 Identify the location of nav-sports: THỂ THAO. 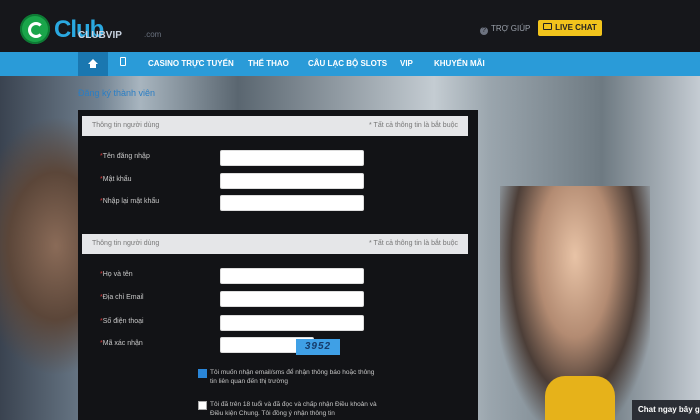
(268, 64).